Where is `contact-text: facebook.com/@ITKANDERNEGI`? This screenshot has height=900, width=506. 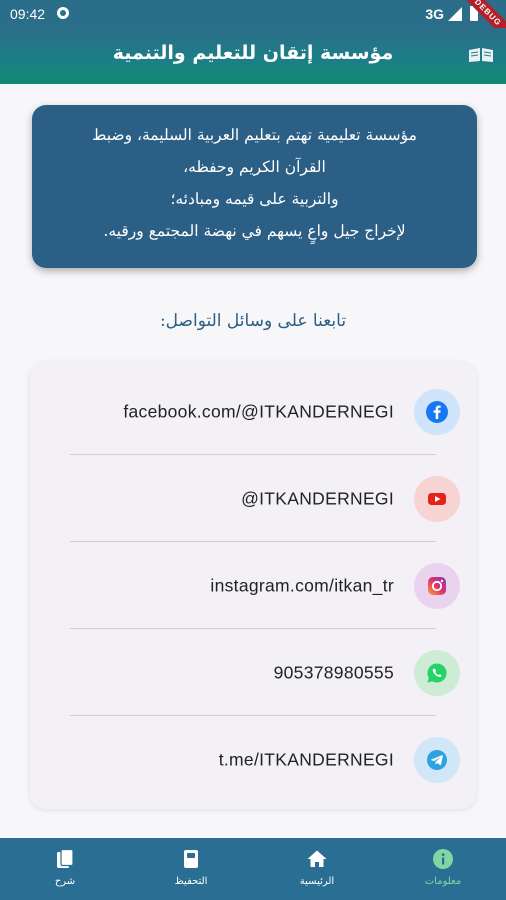 contact-text: facebook.com/@ITKANDERNEGI is located at coordinates (258, 412).